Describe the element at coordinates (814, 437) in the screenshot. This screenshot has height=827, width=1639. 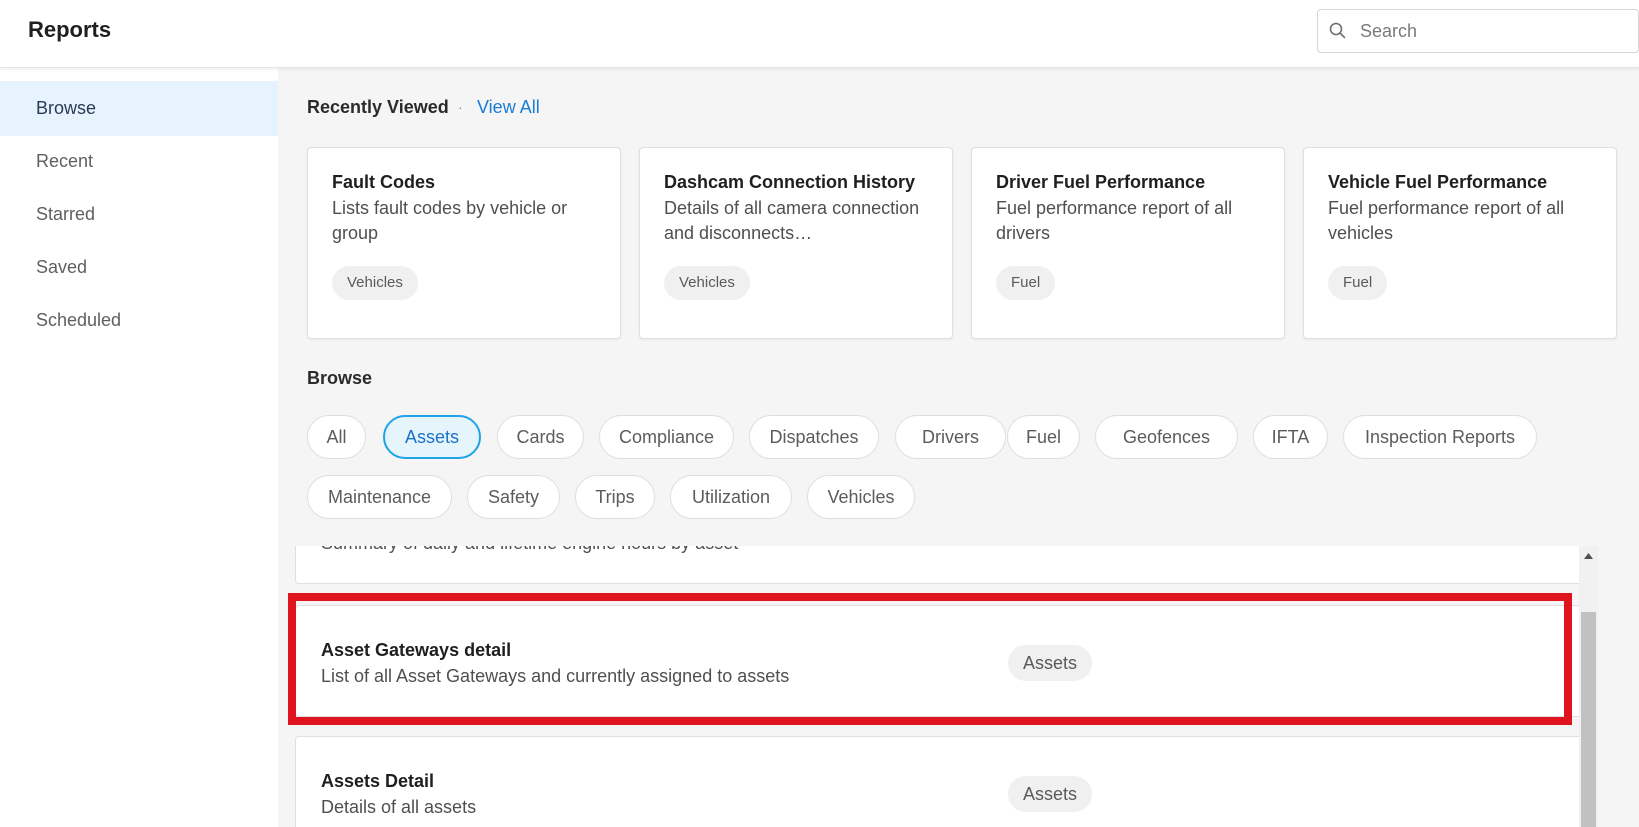
I see `category-chip-dispatches: Dispatches` at that location.